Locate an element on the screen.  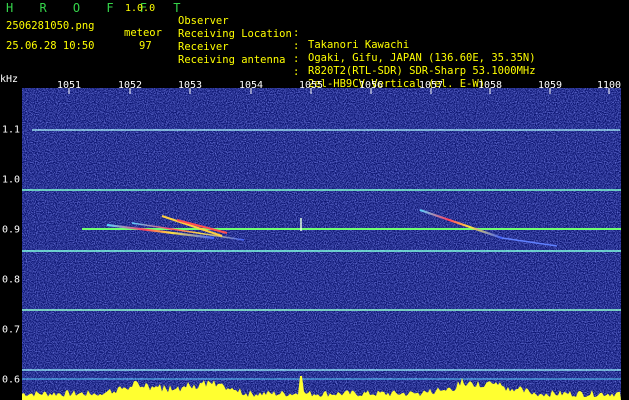
y-tick-label: 0.8 is located at coordinates (10, 280).